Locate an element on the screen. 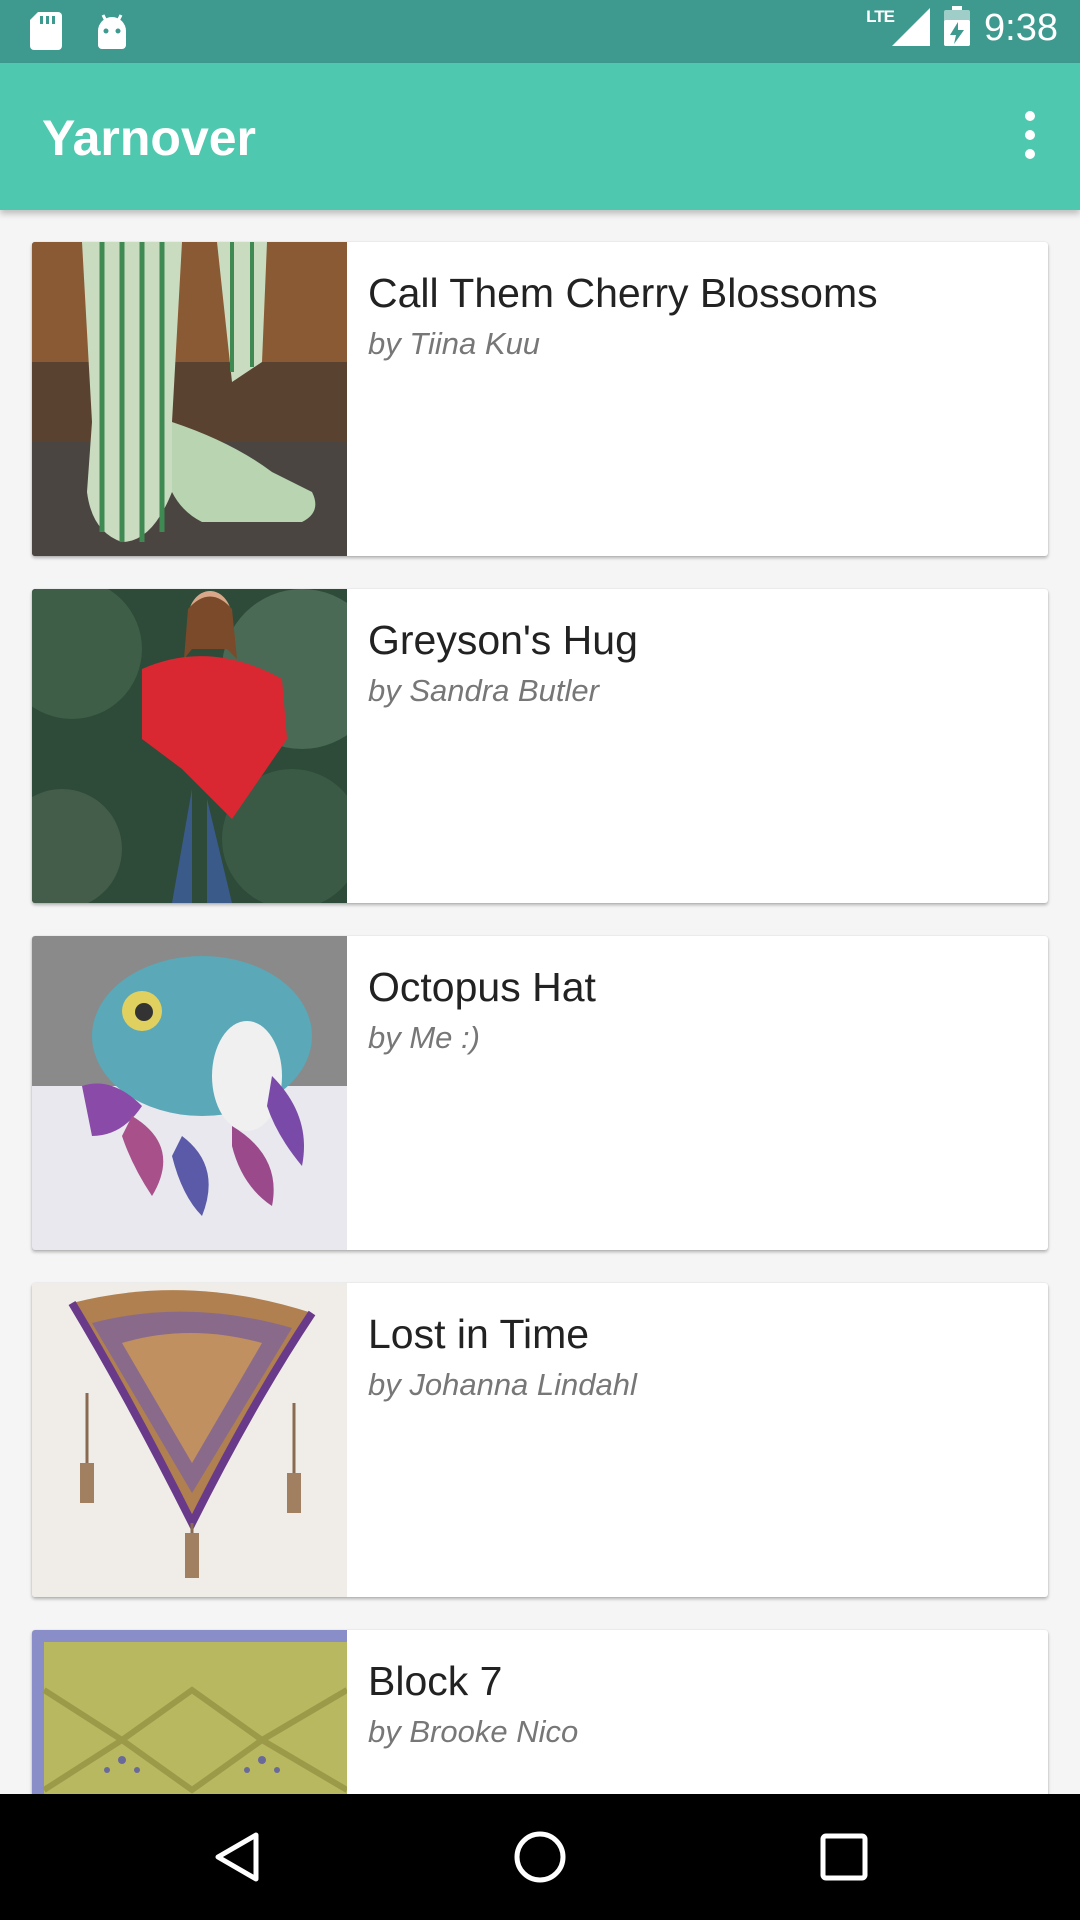 The height and width of the screenshot is (1920, 1080). signal-icon is located at coordinates (910, 28).